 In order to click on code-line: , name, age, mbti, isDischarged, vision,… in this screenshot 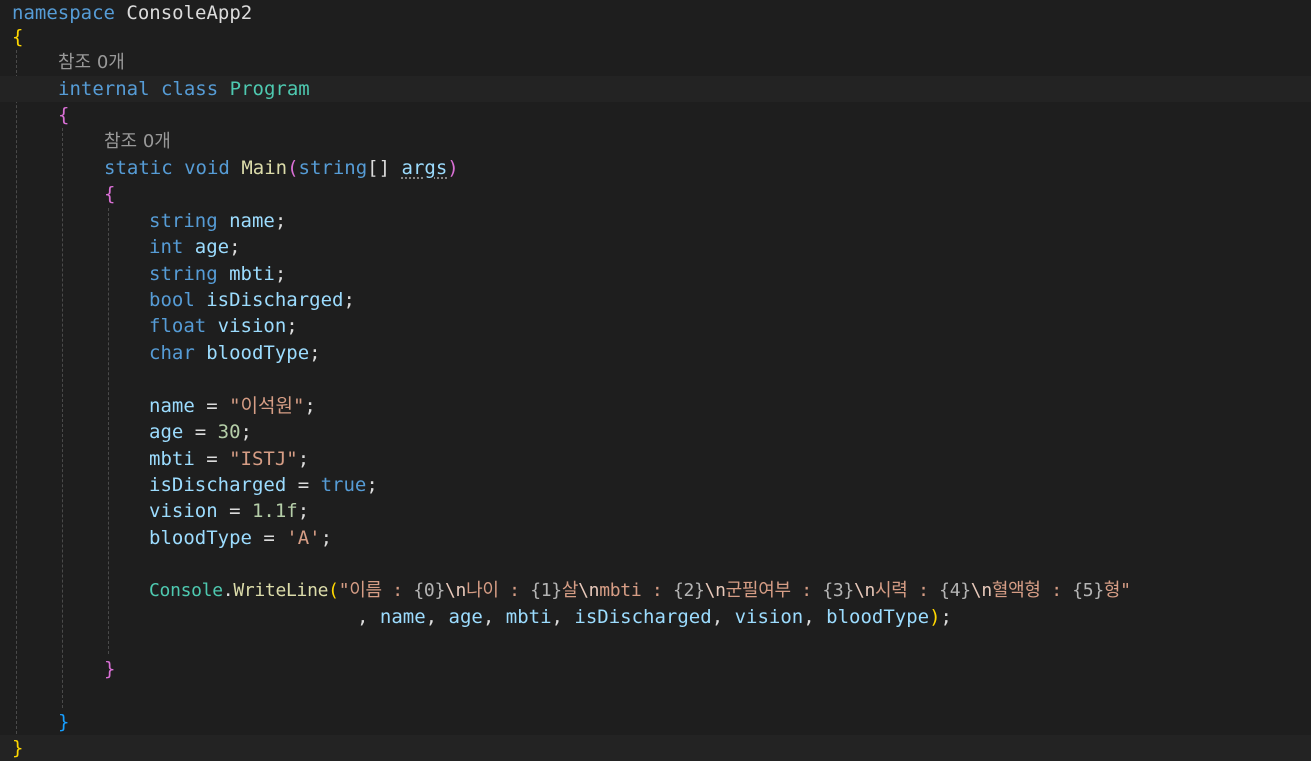, I will do `click(834, 617)`.